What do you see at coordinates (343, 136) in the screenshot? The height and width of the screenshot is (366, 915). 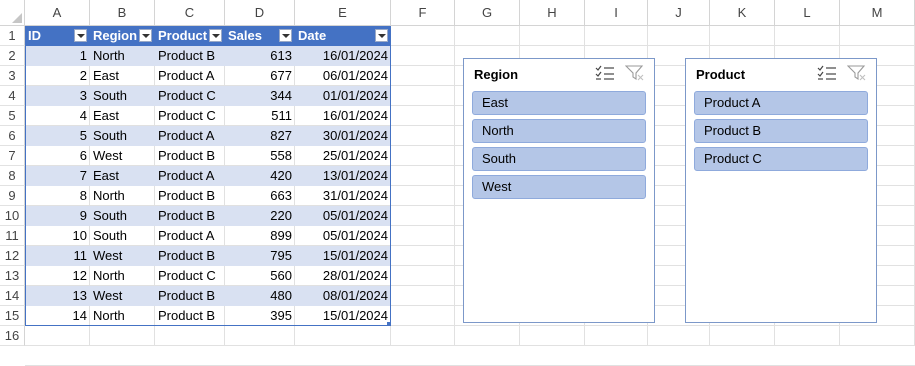 I see `table-cell-date: 30/01/2024` at bounding box center [343, 136].